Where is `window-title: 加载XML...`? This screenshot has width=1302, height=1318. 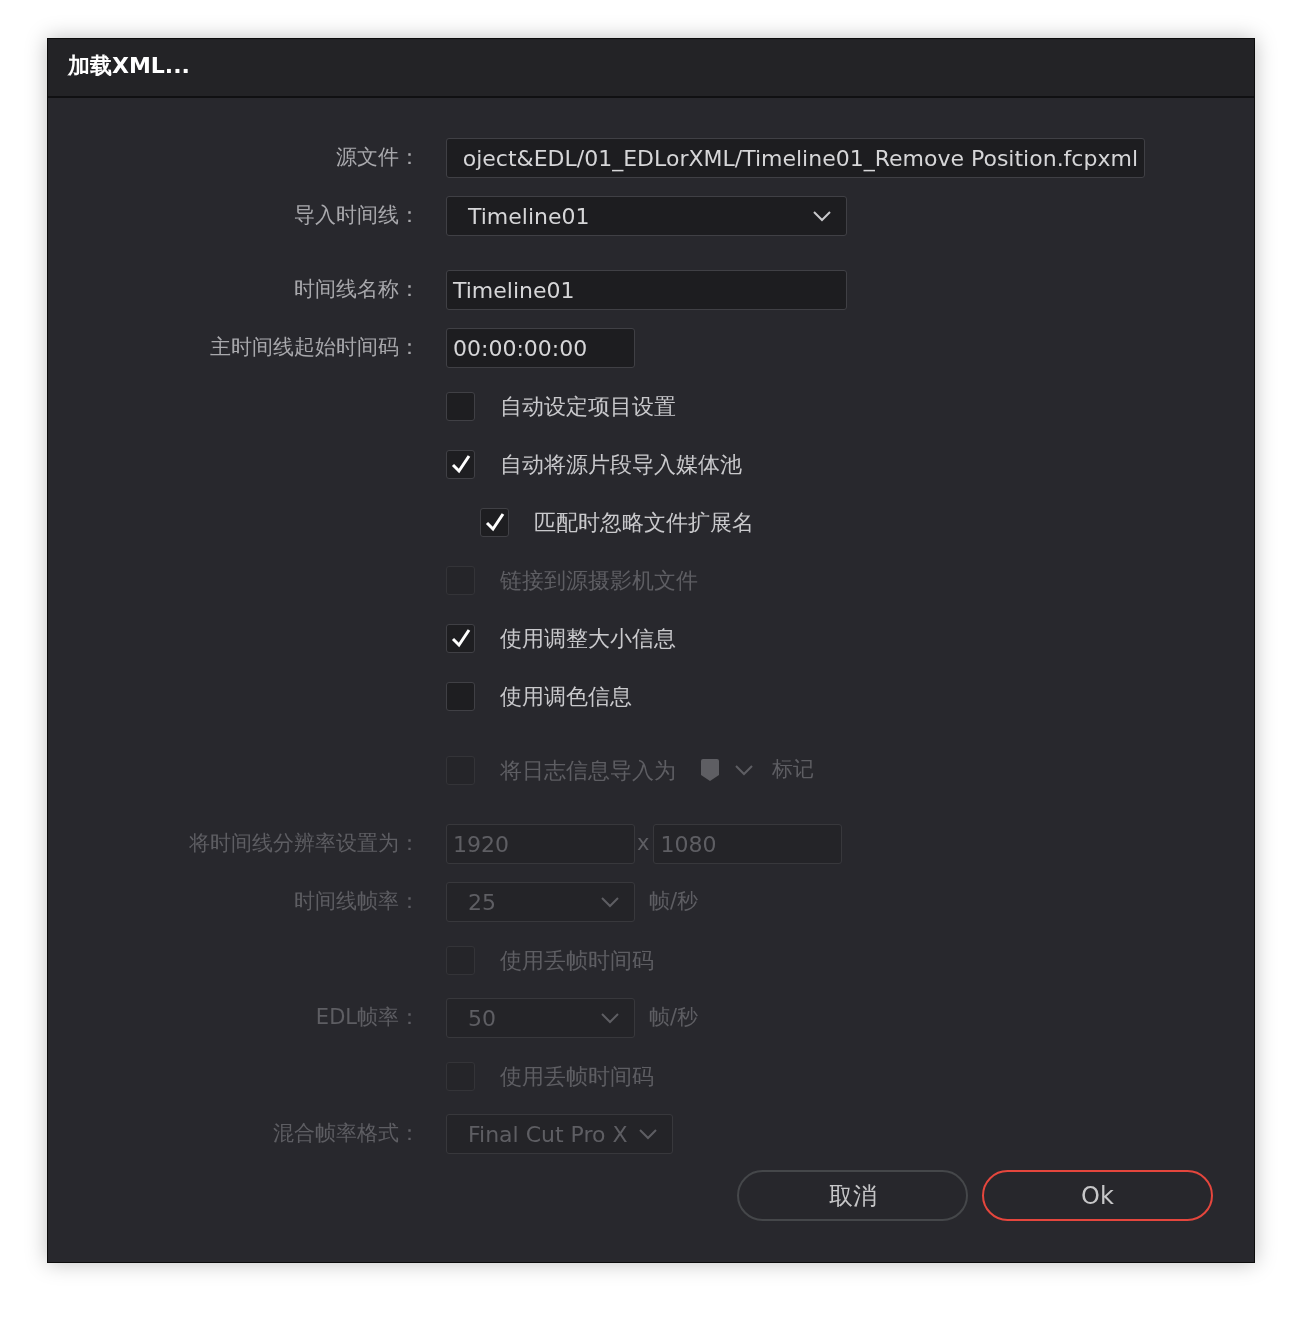 window-title: 加载XML... is located at coordinates (129, 65).